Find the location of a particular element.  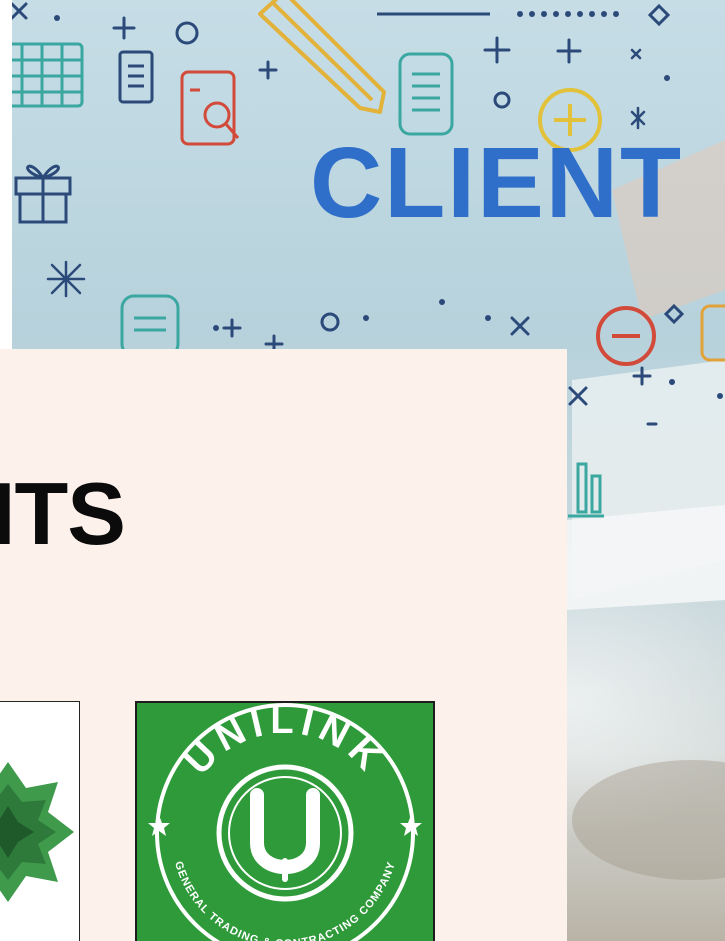

notepad-icon is located at coordinates (426, 94).